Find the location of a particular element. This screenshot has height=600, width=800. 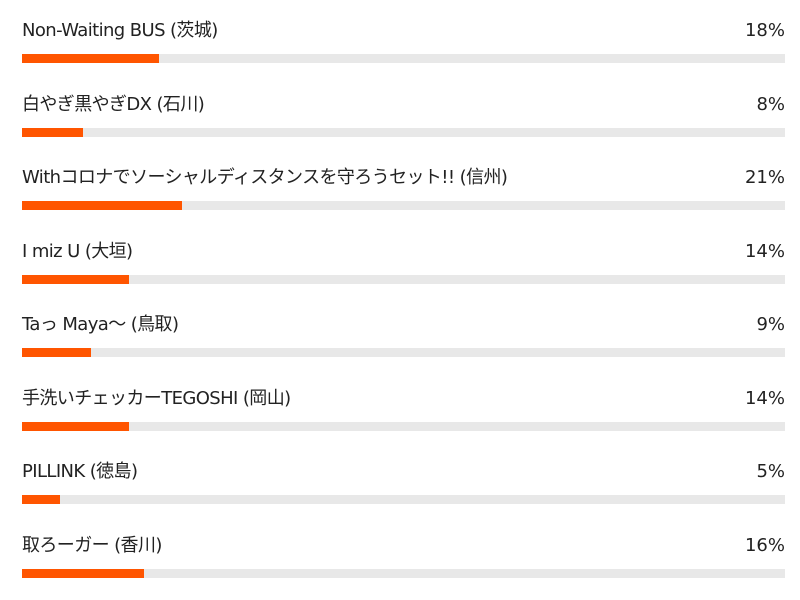

result-row: I miz U (大垣) 14% is located at coordinates (403, 270).